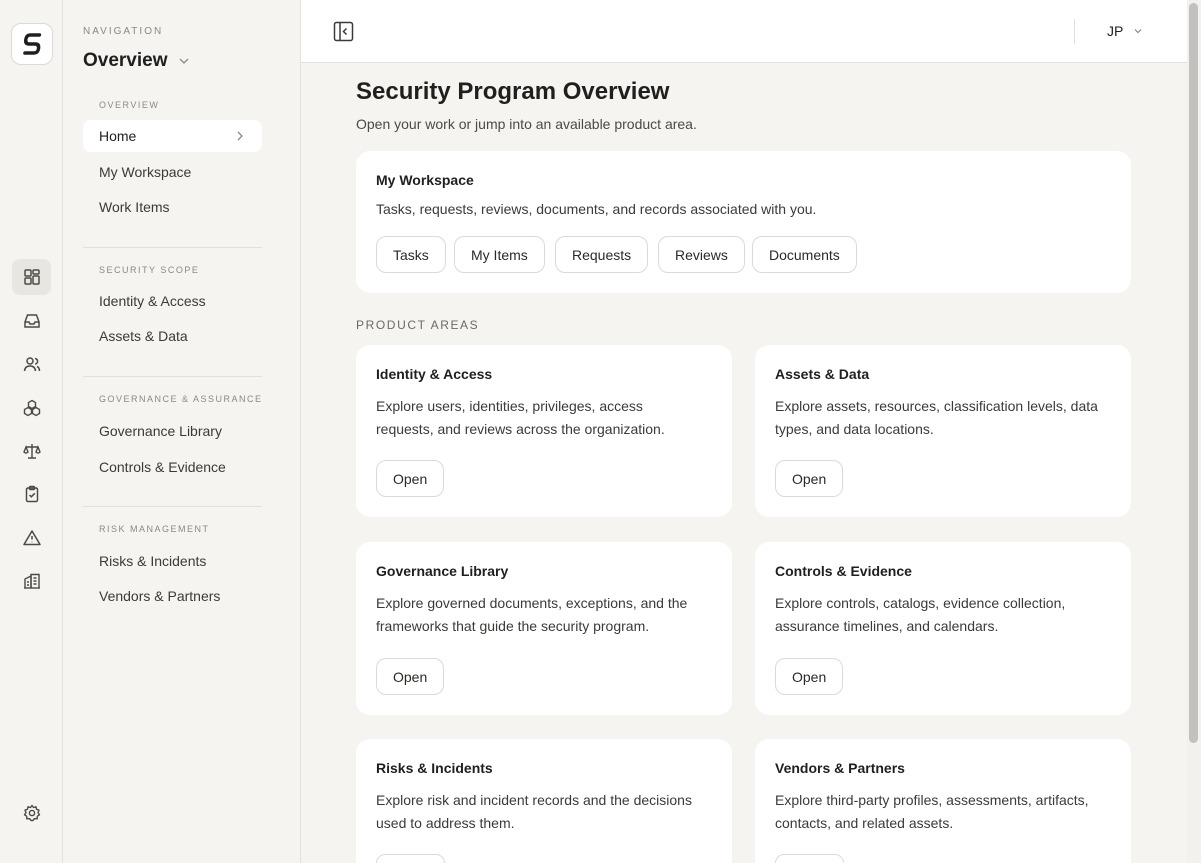 The width and height of the screenshot is (1201, 863). I want to click on nav-item-work-items: Work Items, so click(172, 207).